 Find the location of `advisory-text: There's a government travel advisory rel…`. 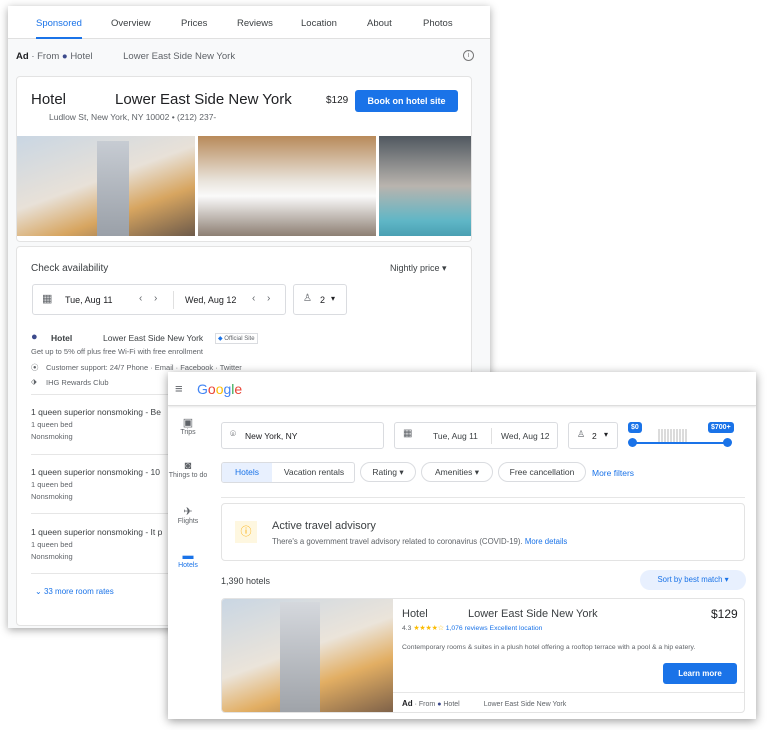

advisory-text: There's a government travel advisory rel… is located at coordinates (419, 541).